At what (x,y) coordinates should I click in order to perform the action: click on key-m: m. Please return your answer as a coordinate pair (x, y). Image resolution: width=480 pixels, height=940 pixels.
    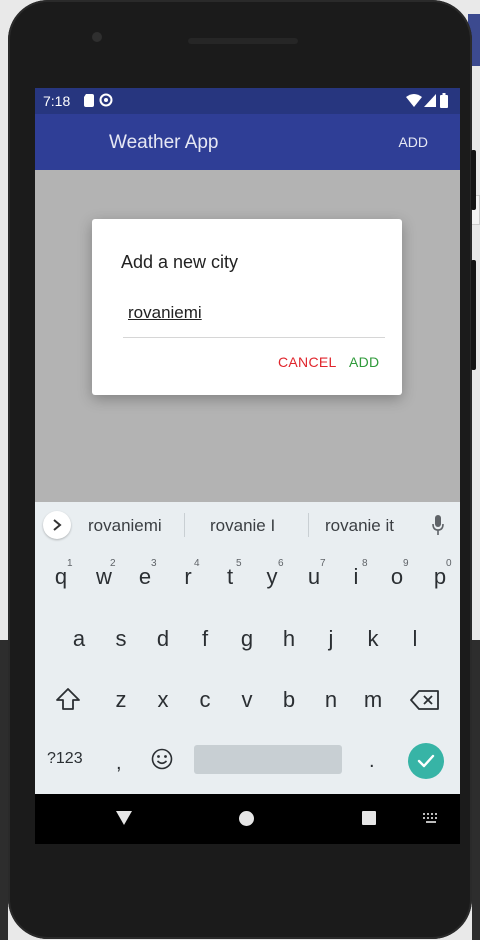
    Looking at the image, I should click on (373, 700).